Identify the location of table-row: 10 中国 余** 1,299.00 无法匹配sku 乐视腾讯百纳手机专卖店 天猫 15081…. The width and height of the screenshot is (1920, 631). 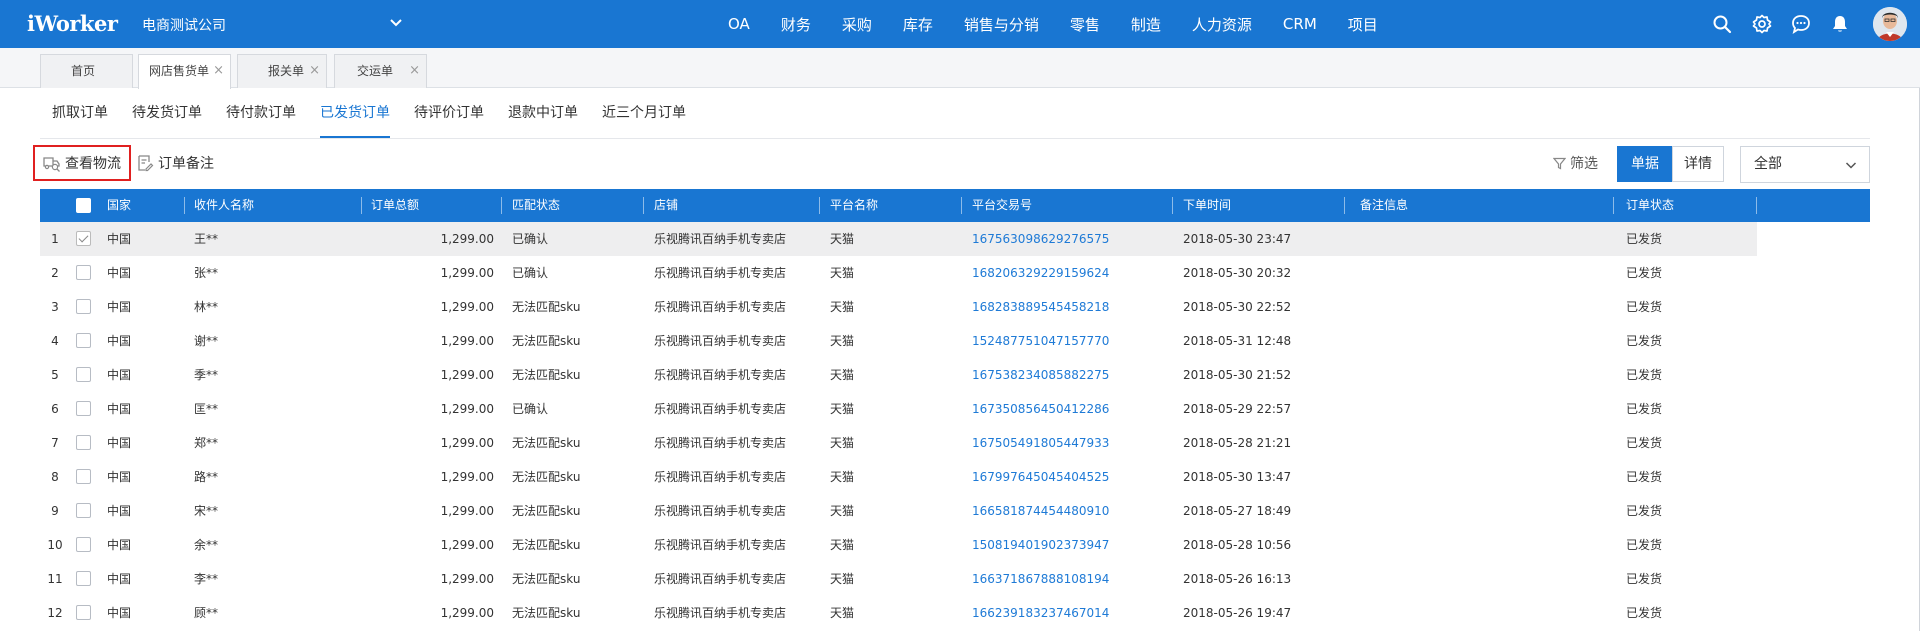
(955, 545).